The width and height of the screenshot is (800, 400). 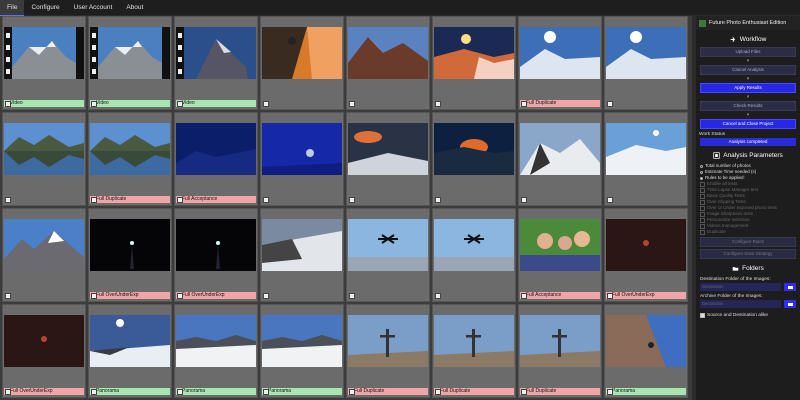 I want to click on apply-results-button: Apply Results, so click(x=748, y=88).